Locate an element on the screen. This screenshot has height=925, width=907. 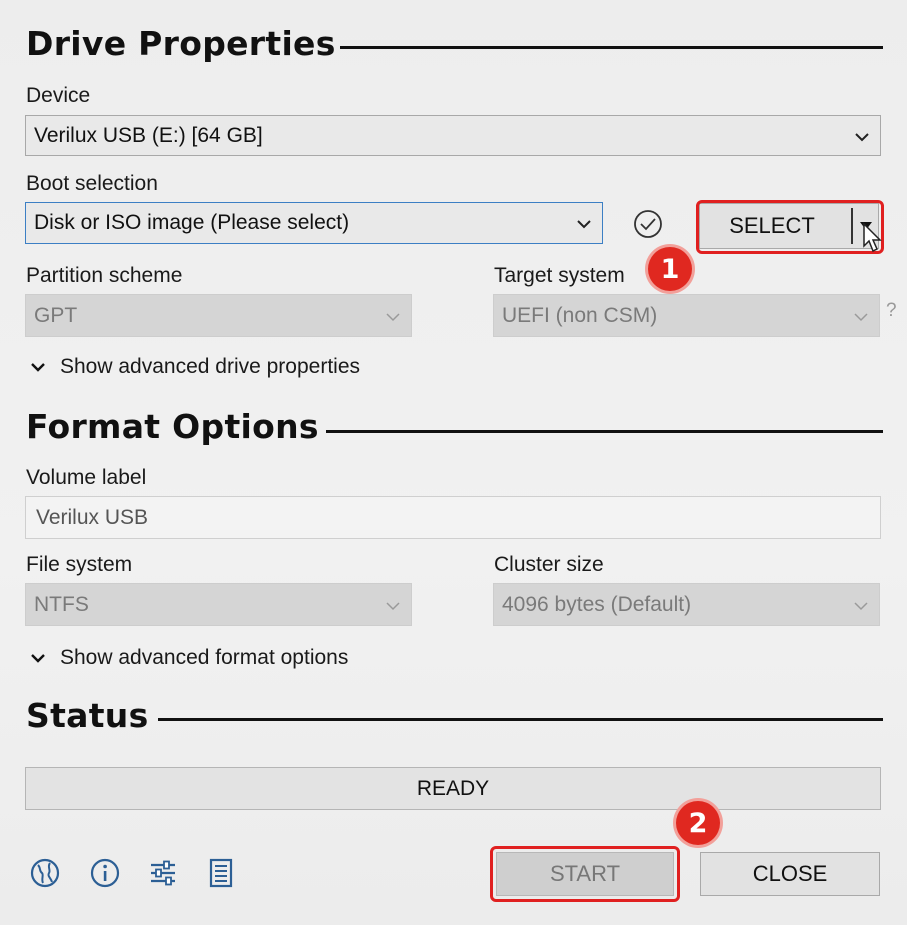
target-system-label: Target system is located at coordinates (559, 275).